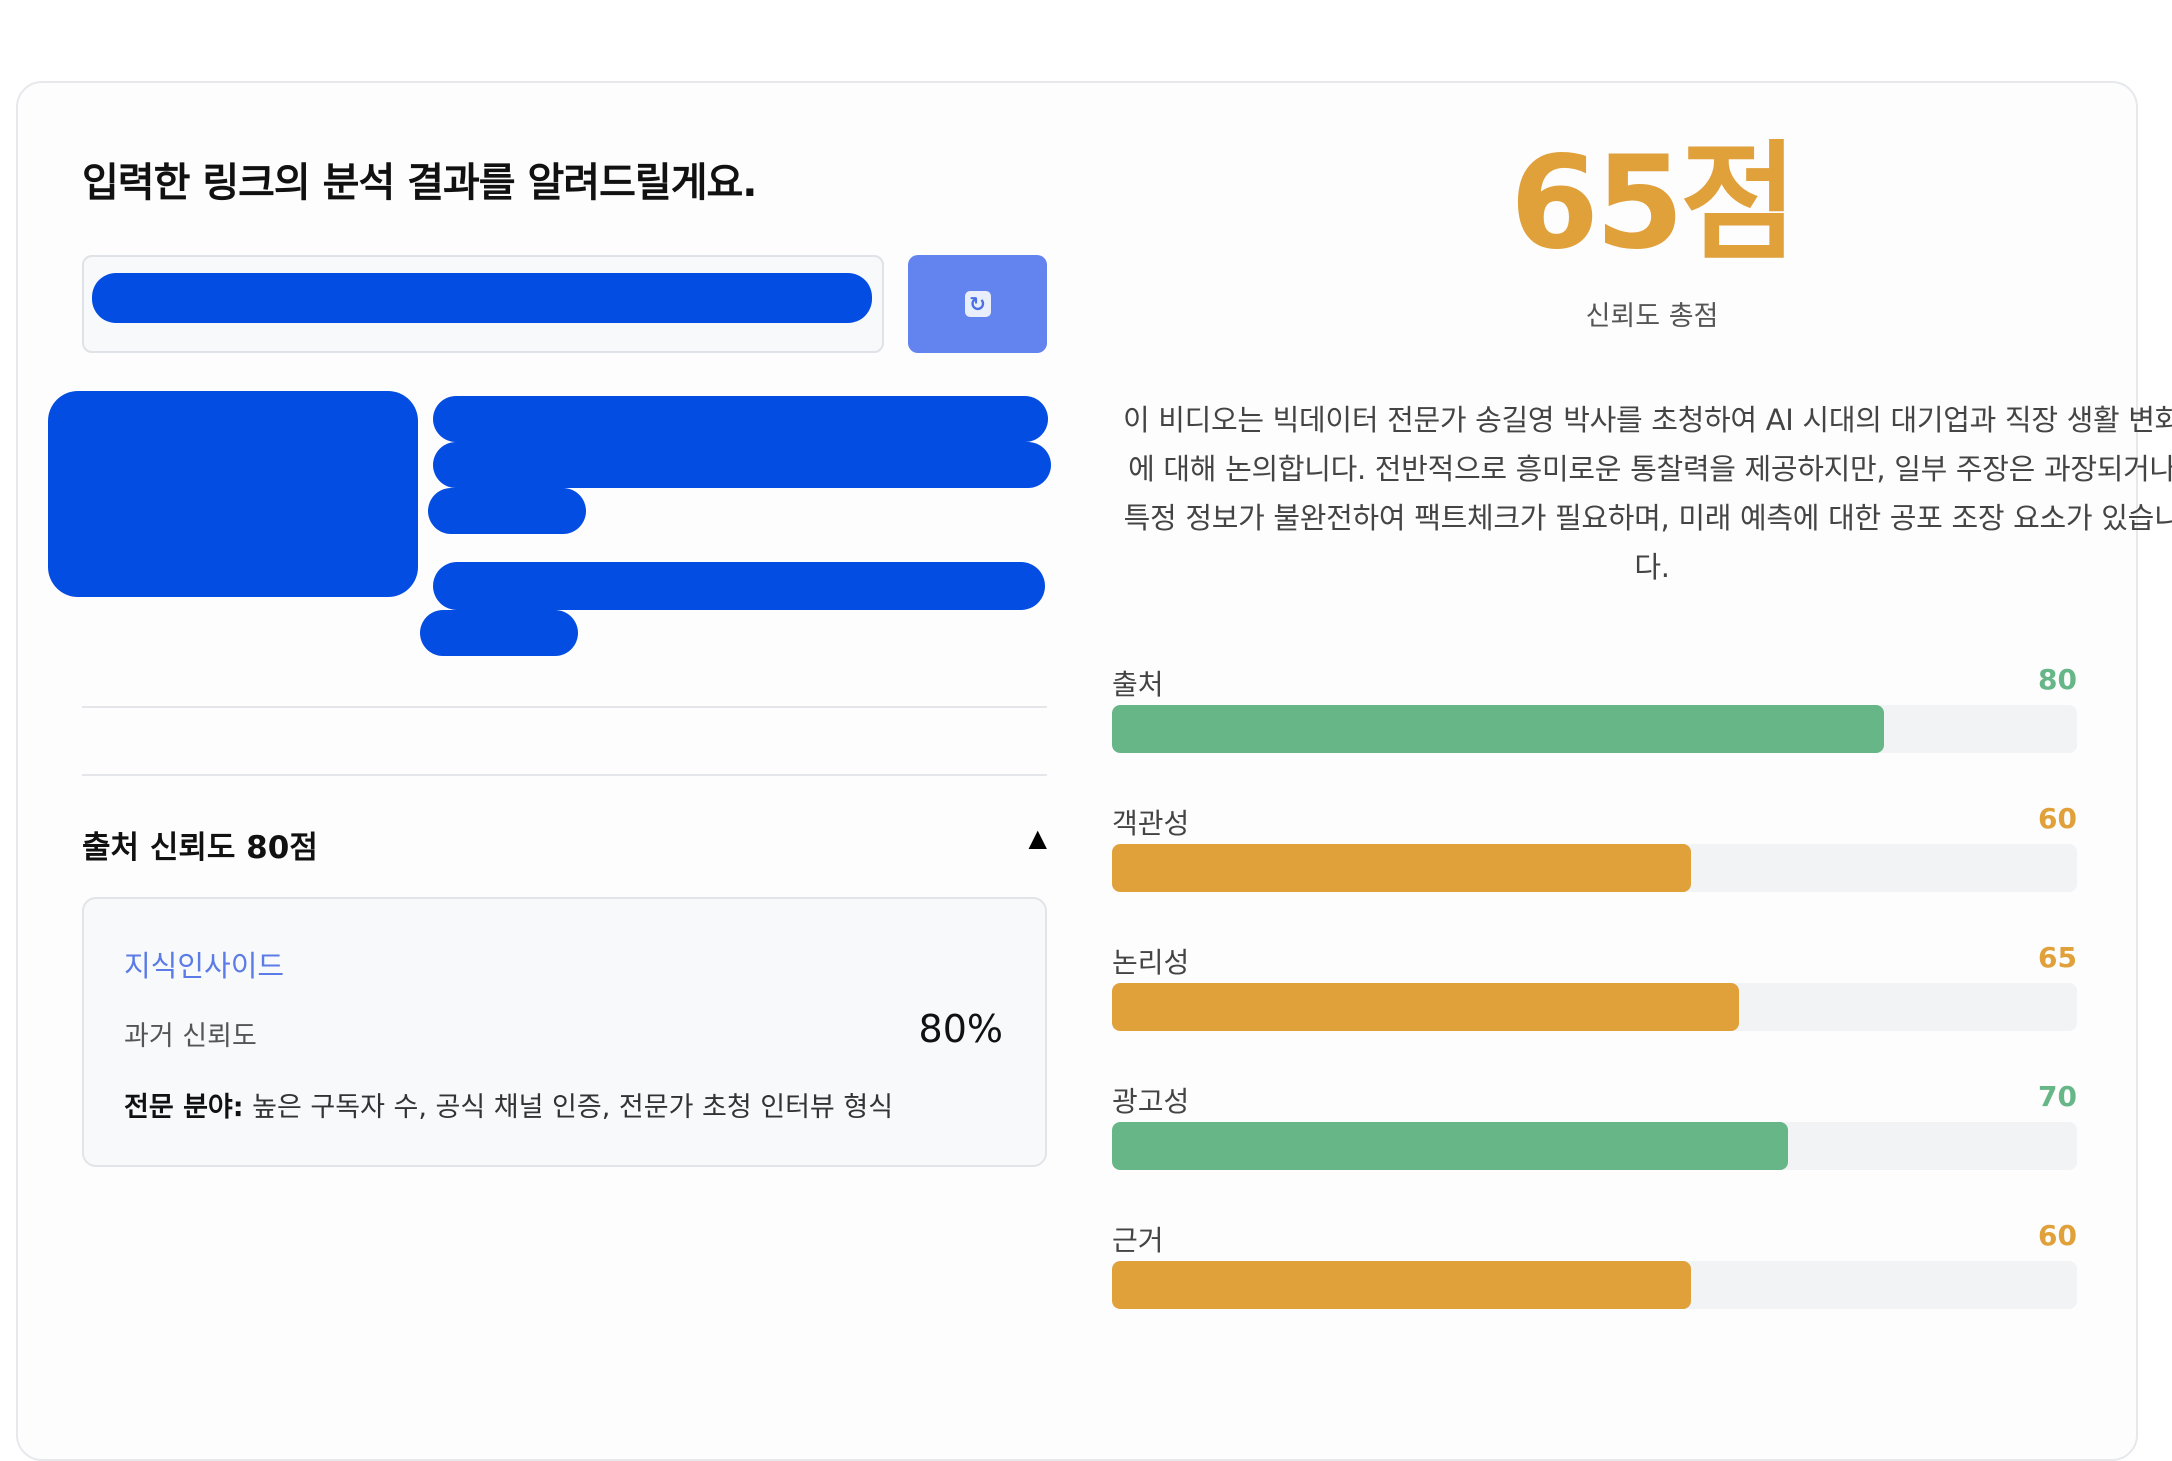  I want to click on thumbnail-redaction, so click(233, 494).